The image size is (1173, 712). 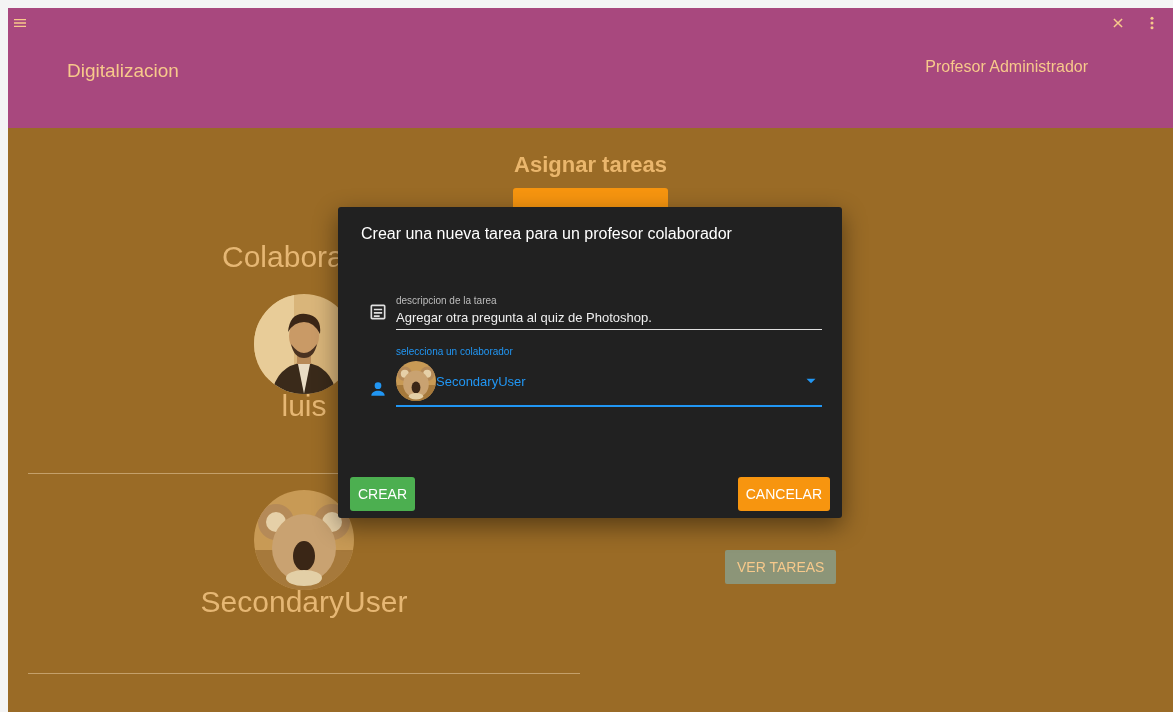 I want to click on field-label: selecciona un colaborador, so click(x=455, y=351).